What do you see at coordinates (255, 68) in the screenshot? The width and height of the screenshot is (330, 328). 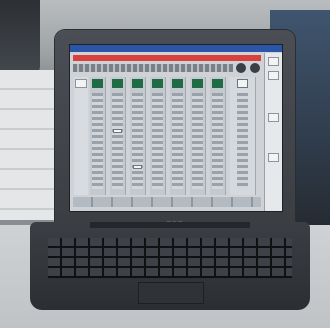 I see `next-arrow-icon` at bounding box center [255, 68].